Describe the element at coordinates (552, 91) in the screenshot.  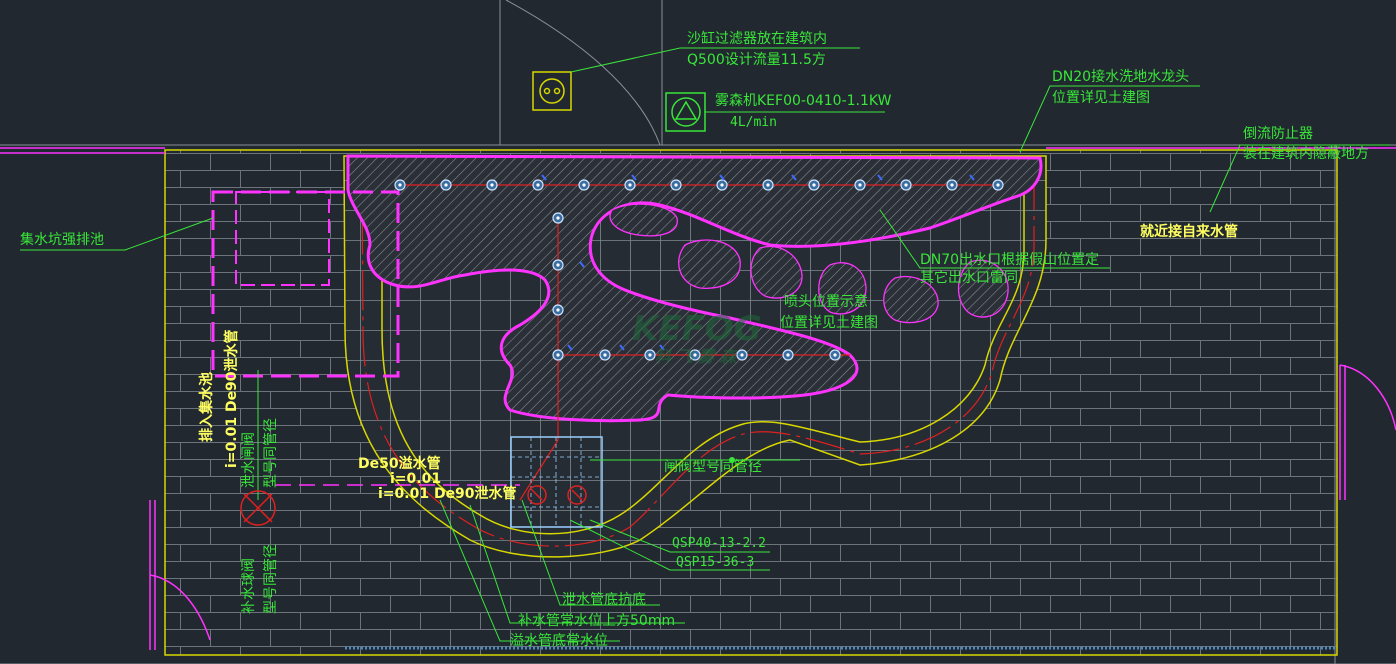
I see `sand-filter-icon` at that location.